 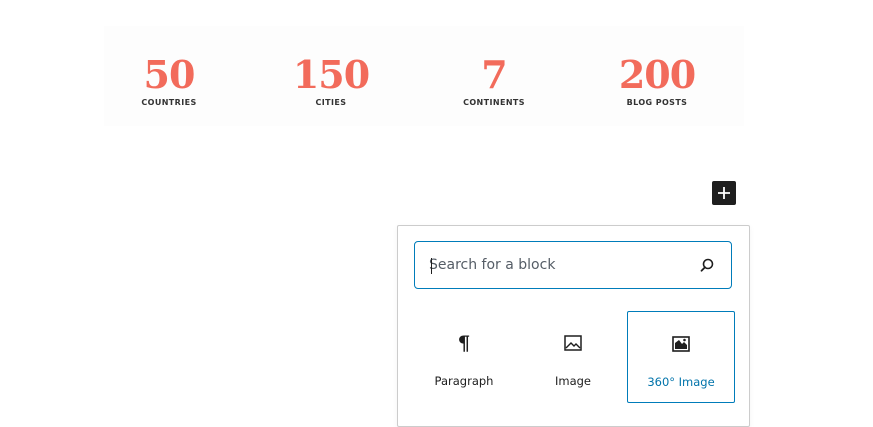 I want to click on stat-label: BLOG POSTS, so click(x=657, y=102).